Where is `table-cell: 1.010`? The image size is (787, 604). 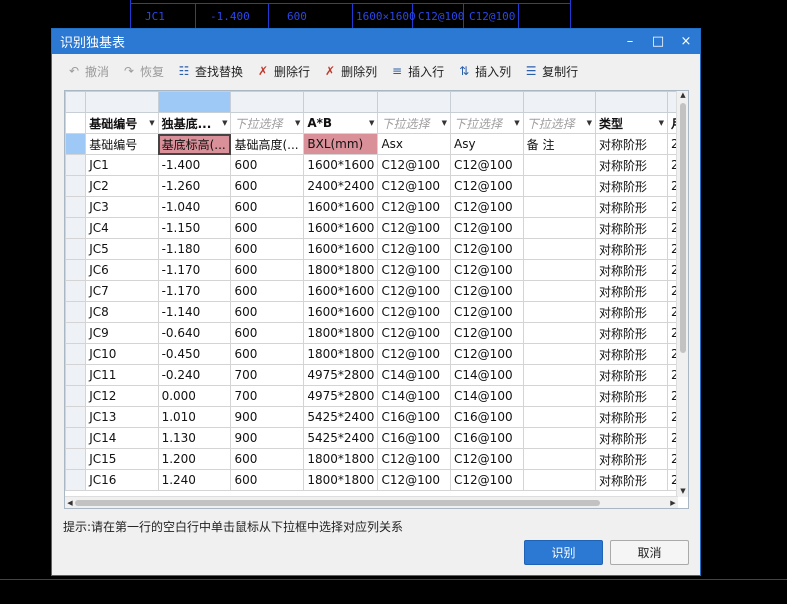 table-cell: 1.010 is located at coordinates (194, 417).